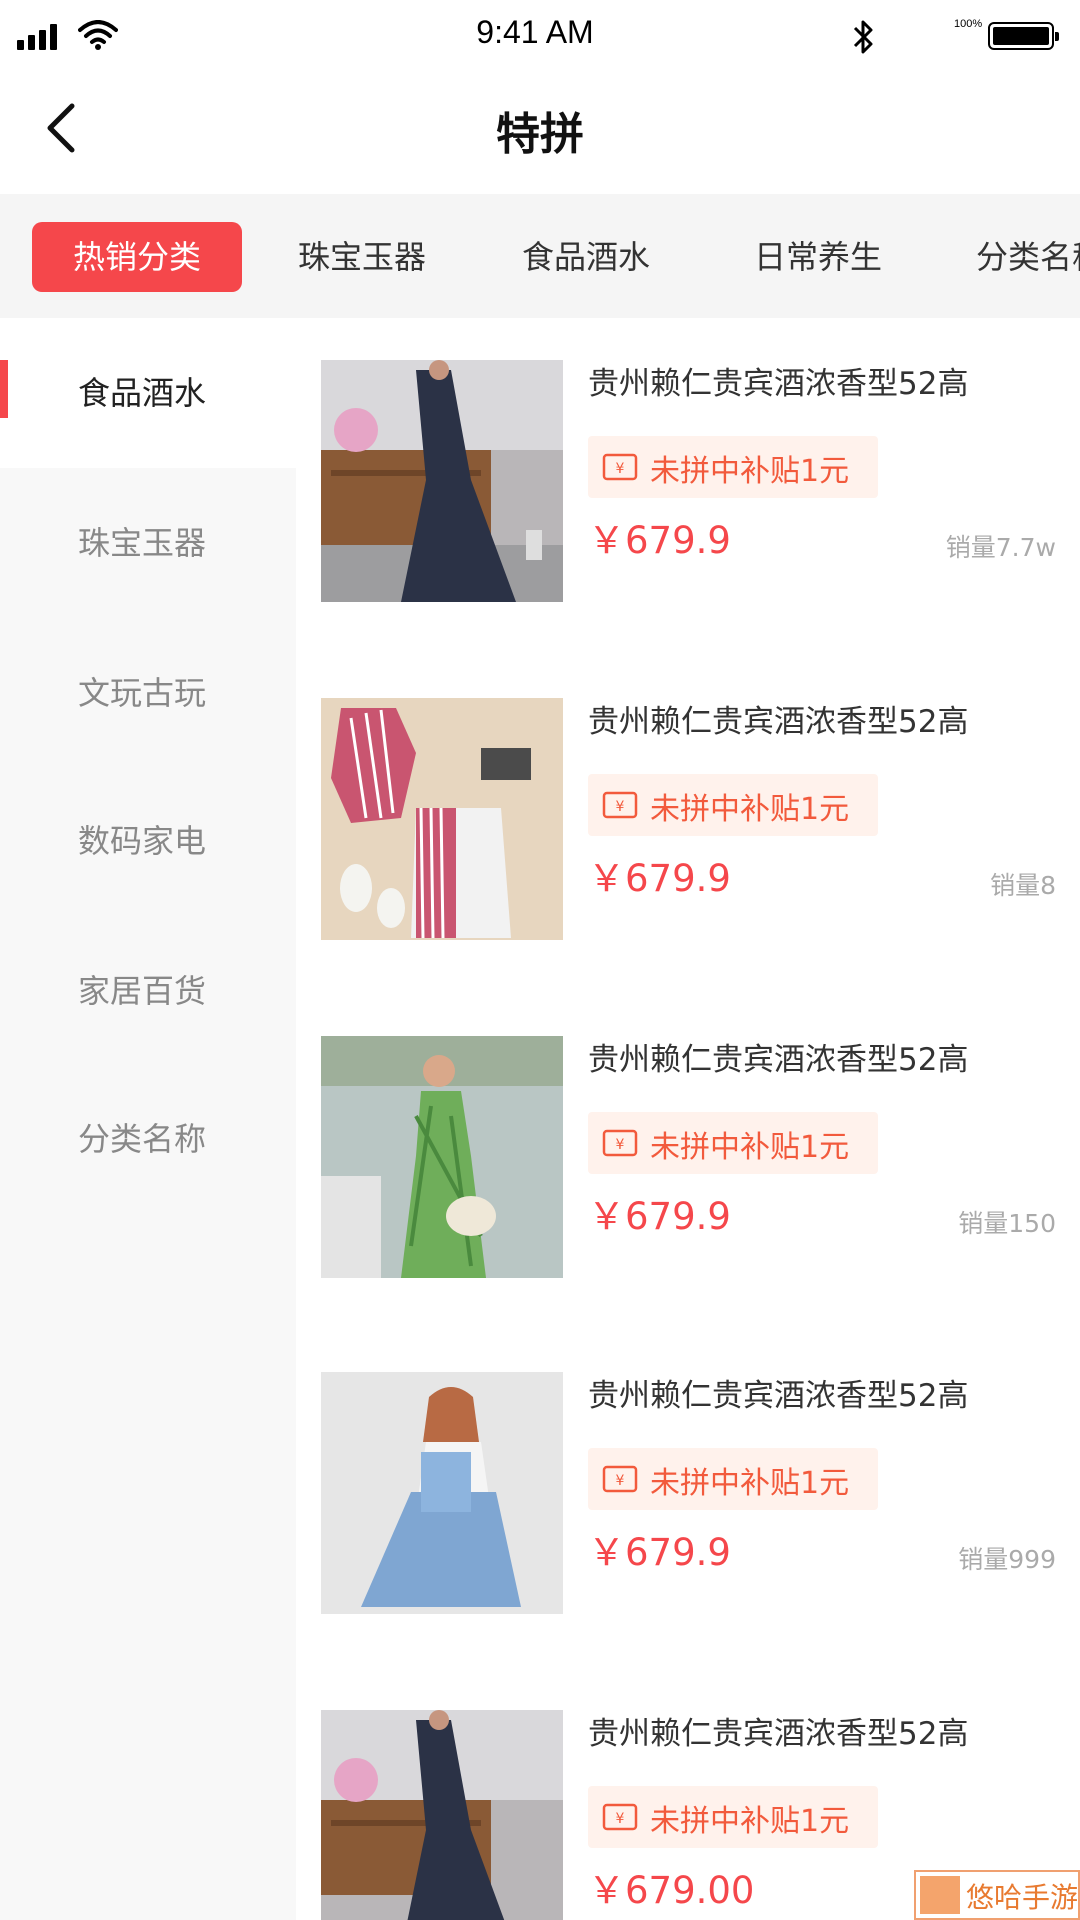 This screenshot has width=1080, height=1920. What do you see at coordinates (1007, 1559) in the screenshot?
I see `sales-count: 销量999` at bounding box center [1007, 1559].